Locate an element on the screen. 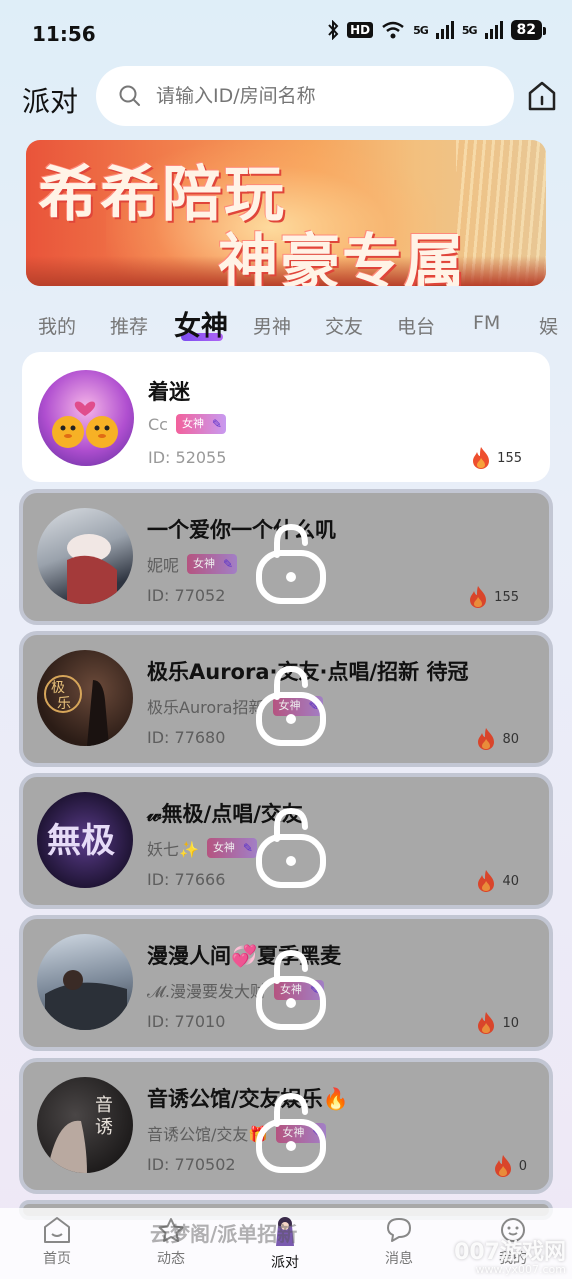 This screenshot has width=572, height=1279. nav-home: 首页 is located at coordinates (57, 1242).